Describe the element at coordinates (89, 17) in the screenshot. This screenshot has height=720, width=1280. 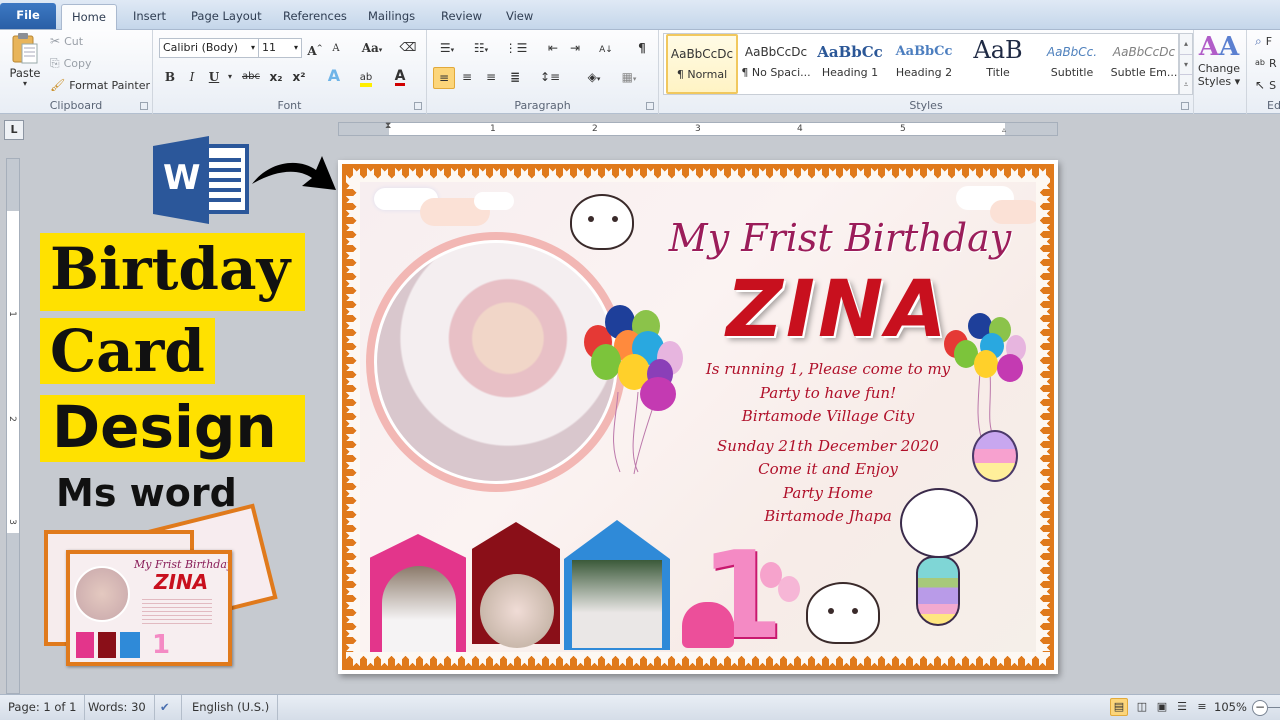
I see `tab-home: Home` at that location.